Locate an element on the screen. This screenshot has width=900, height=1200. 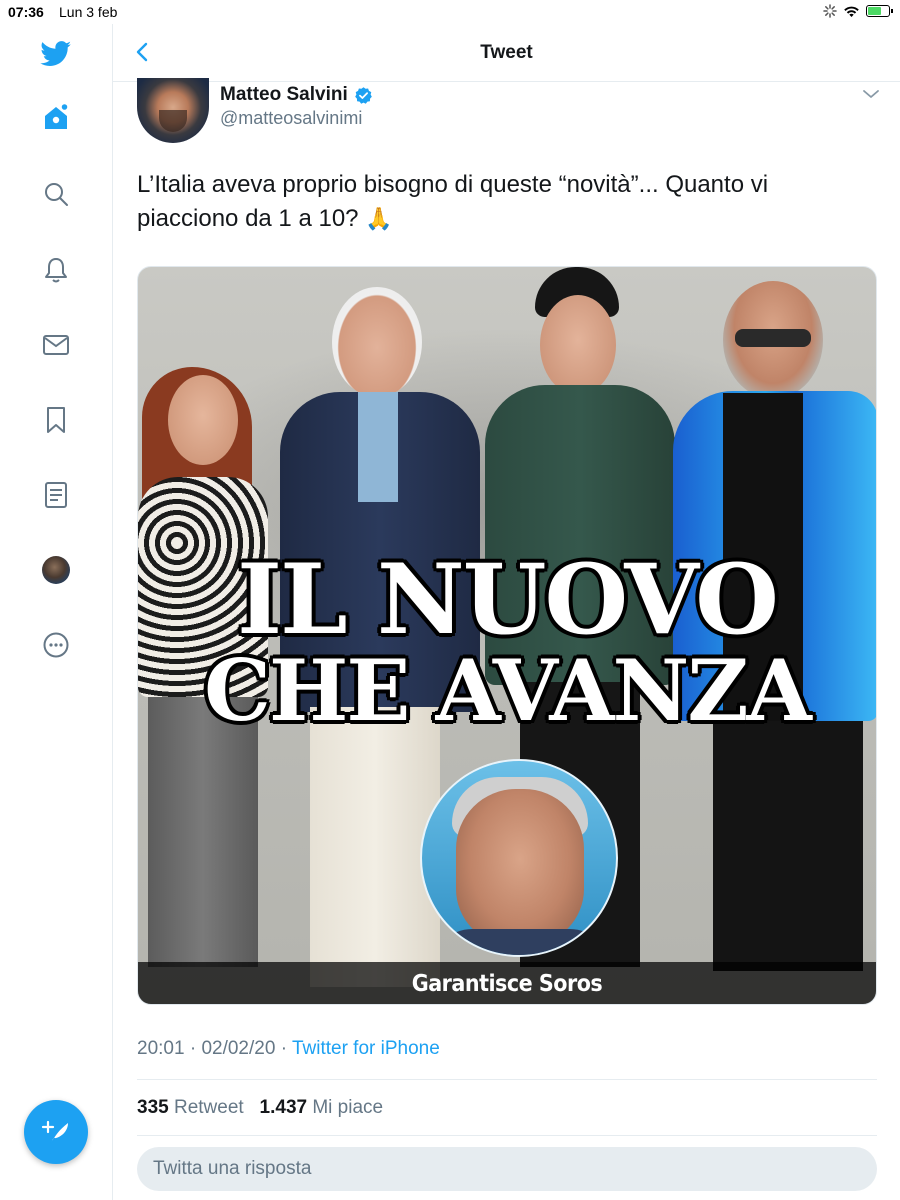
search-icon is located at coordinates (56, 194).